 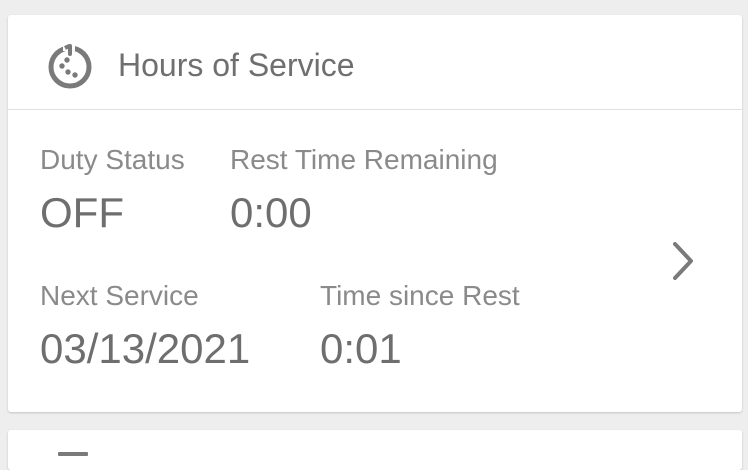 I want to click on card-icon, so click(x=73, y=454).